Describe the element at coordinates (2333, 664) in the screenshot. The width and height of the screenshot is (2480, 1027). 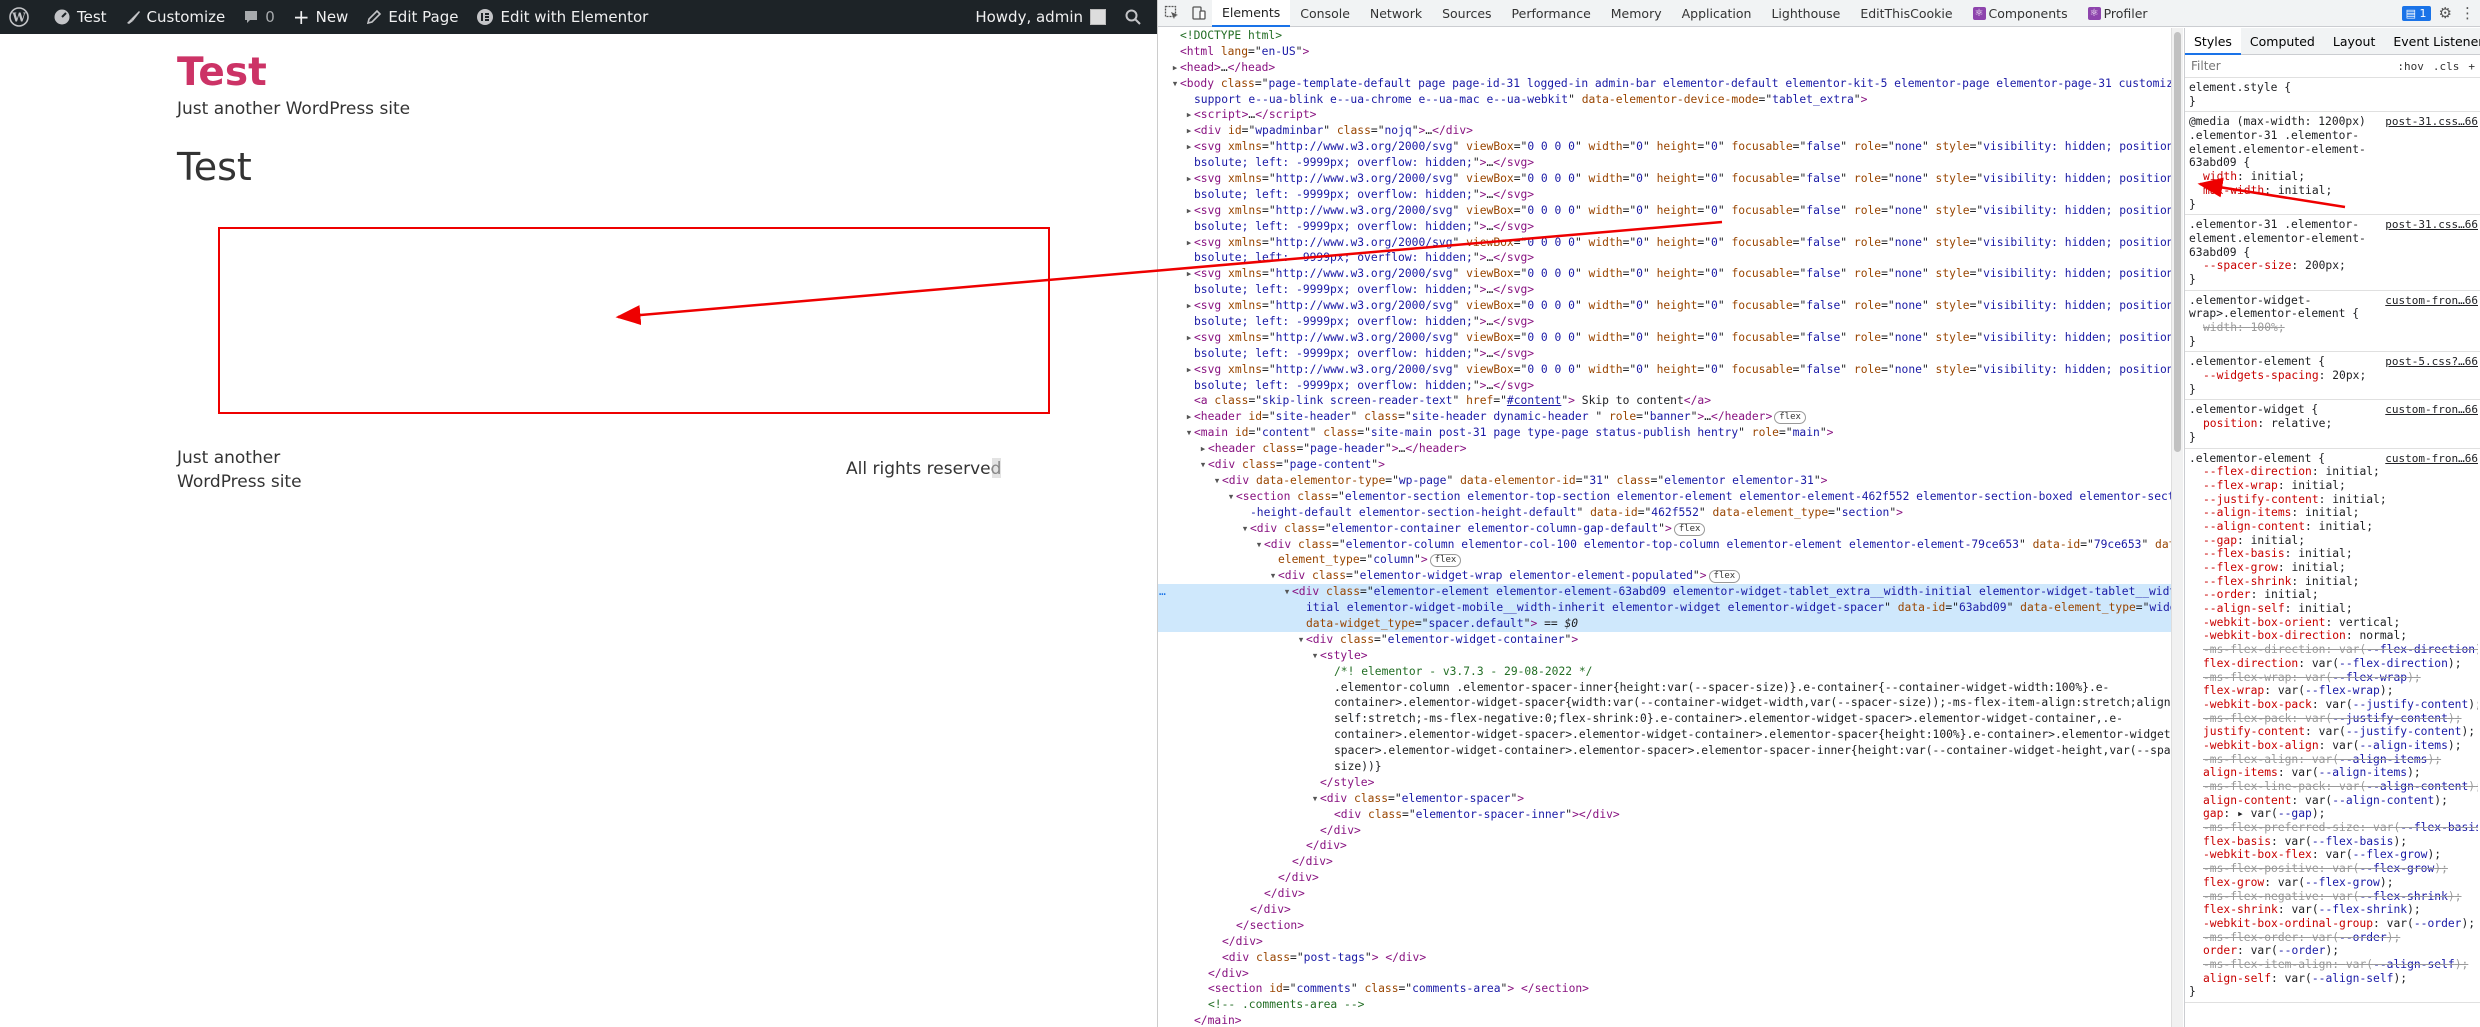
I see `css-declaration: flex-direction: var(--flex-direction);` at that location.